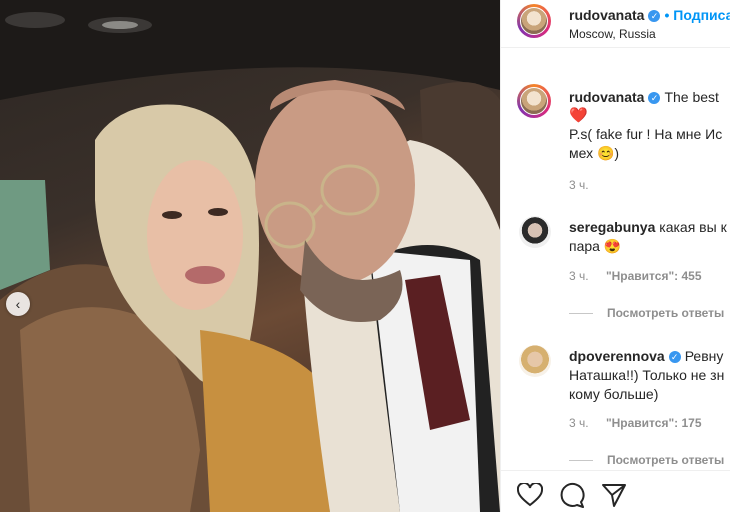 The height and width of the screenshot is (512, 730). Describe the element at coordinates (704, 356) in the screenshot. I see `comment-text: Ревну` at that location.